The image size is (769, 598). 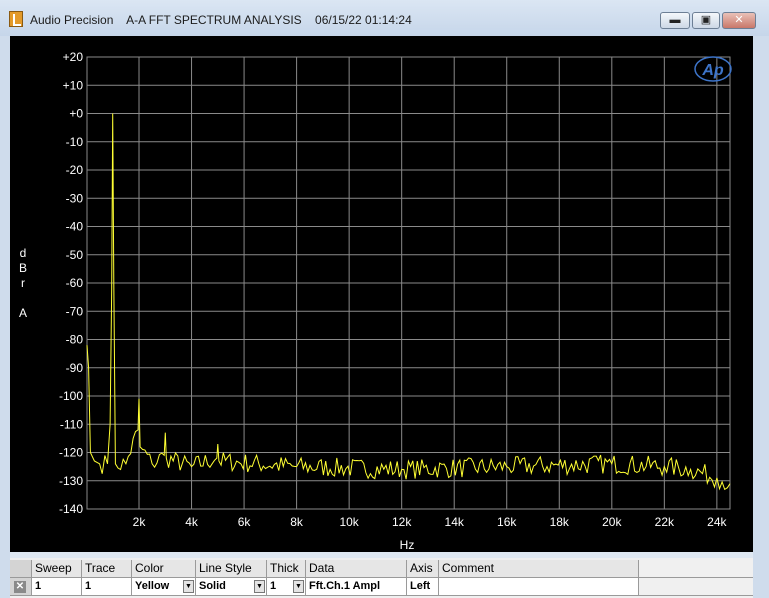 What do you see at coordinates (5, 317) in the screenshot?
I see `window-frame-left` at bounding box center [5, 317].